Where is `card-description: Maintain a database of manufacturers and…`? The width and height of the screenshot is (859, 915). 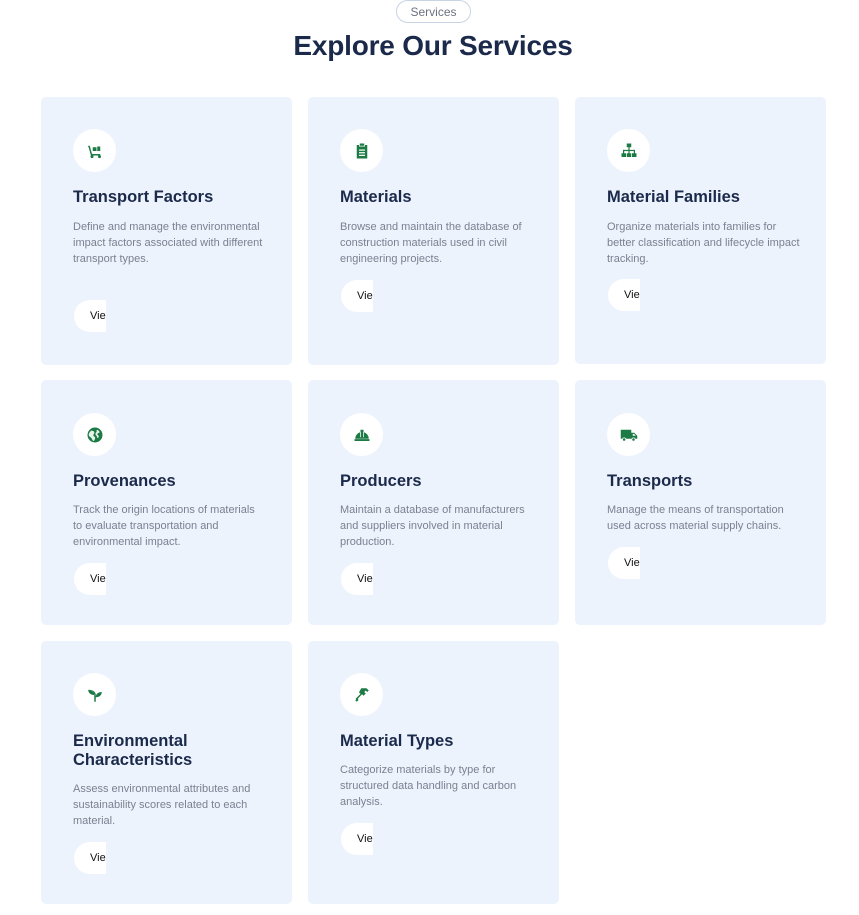 card-description: Maintain a database of manufacturers and… is located at coordinates (432, 526).